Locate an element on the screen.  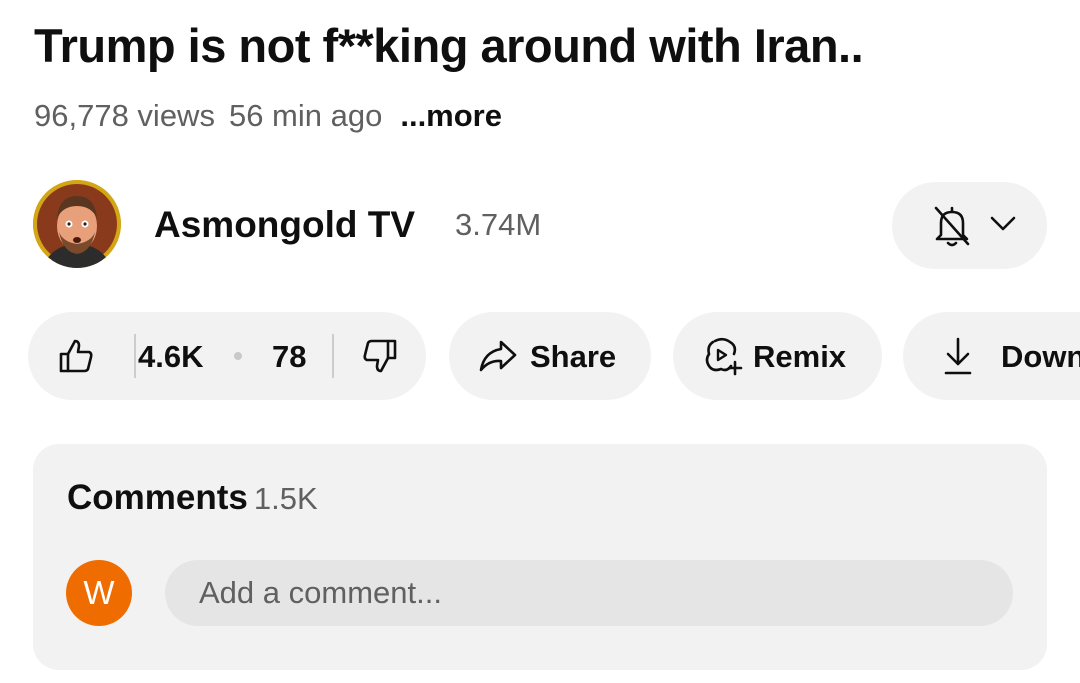
comments-header: Comments 1.5K is located at coordinates (192, 498).